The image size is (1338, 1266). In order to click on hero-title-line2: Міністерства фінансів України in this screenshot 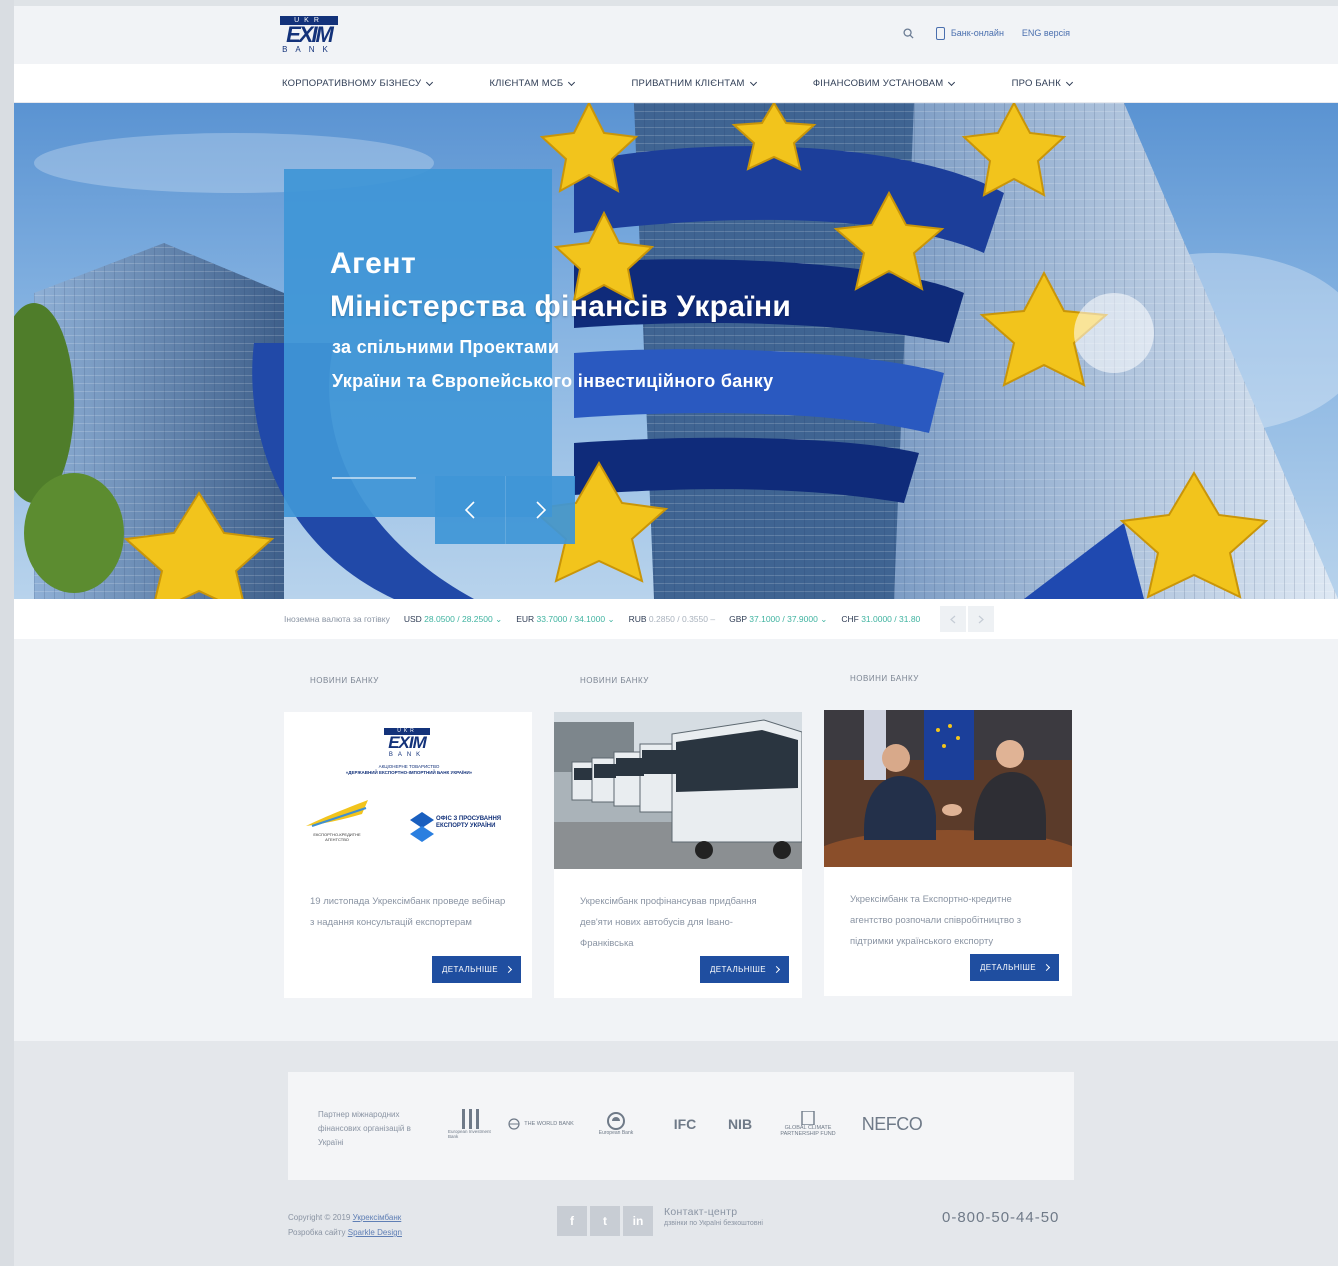, I will do `click(561, 306)`.